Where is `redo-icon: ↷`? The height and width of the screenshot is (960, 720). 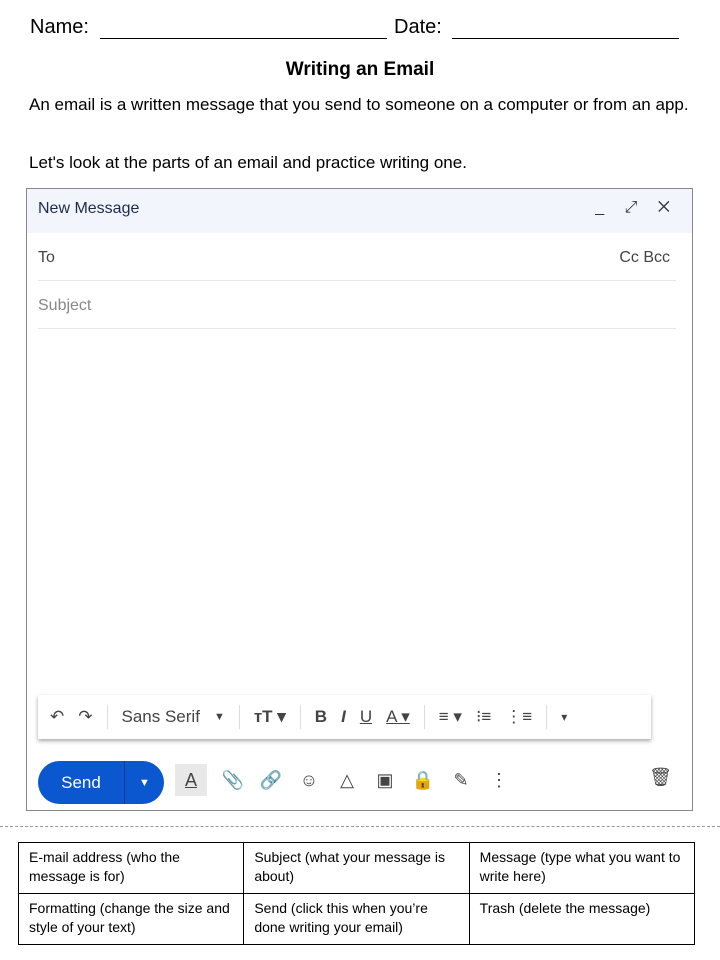 redo-icon: ↷ is located at coordinates (85, 717).